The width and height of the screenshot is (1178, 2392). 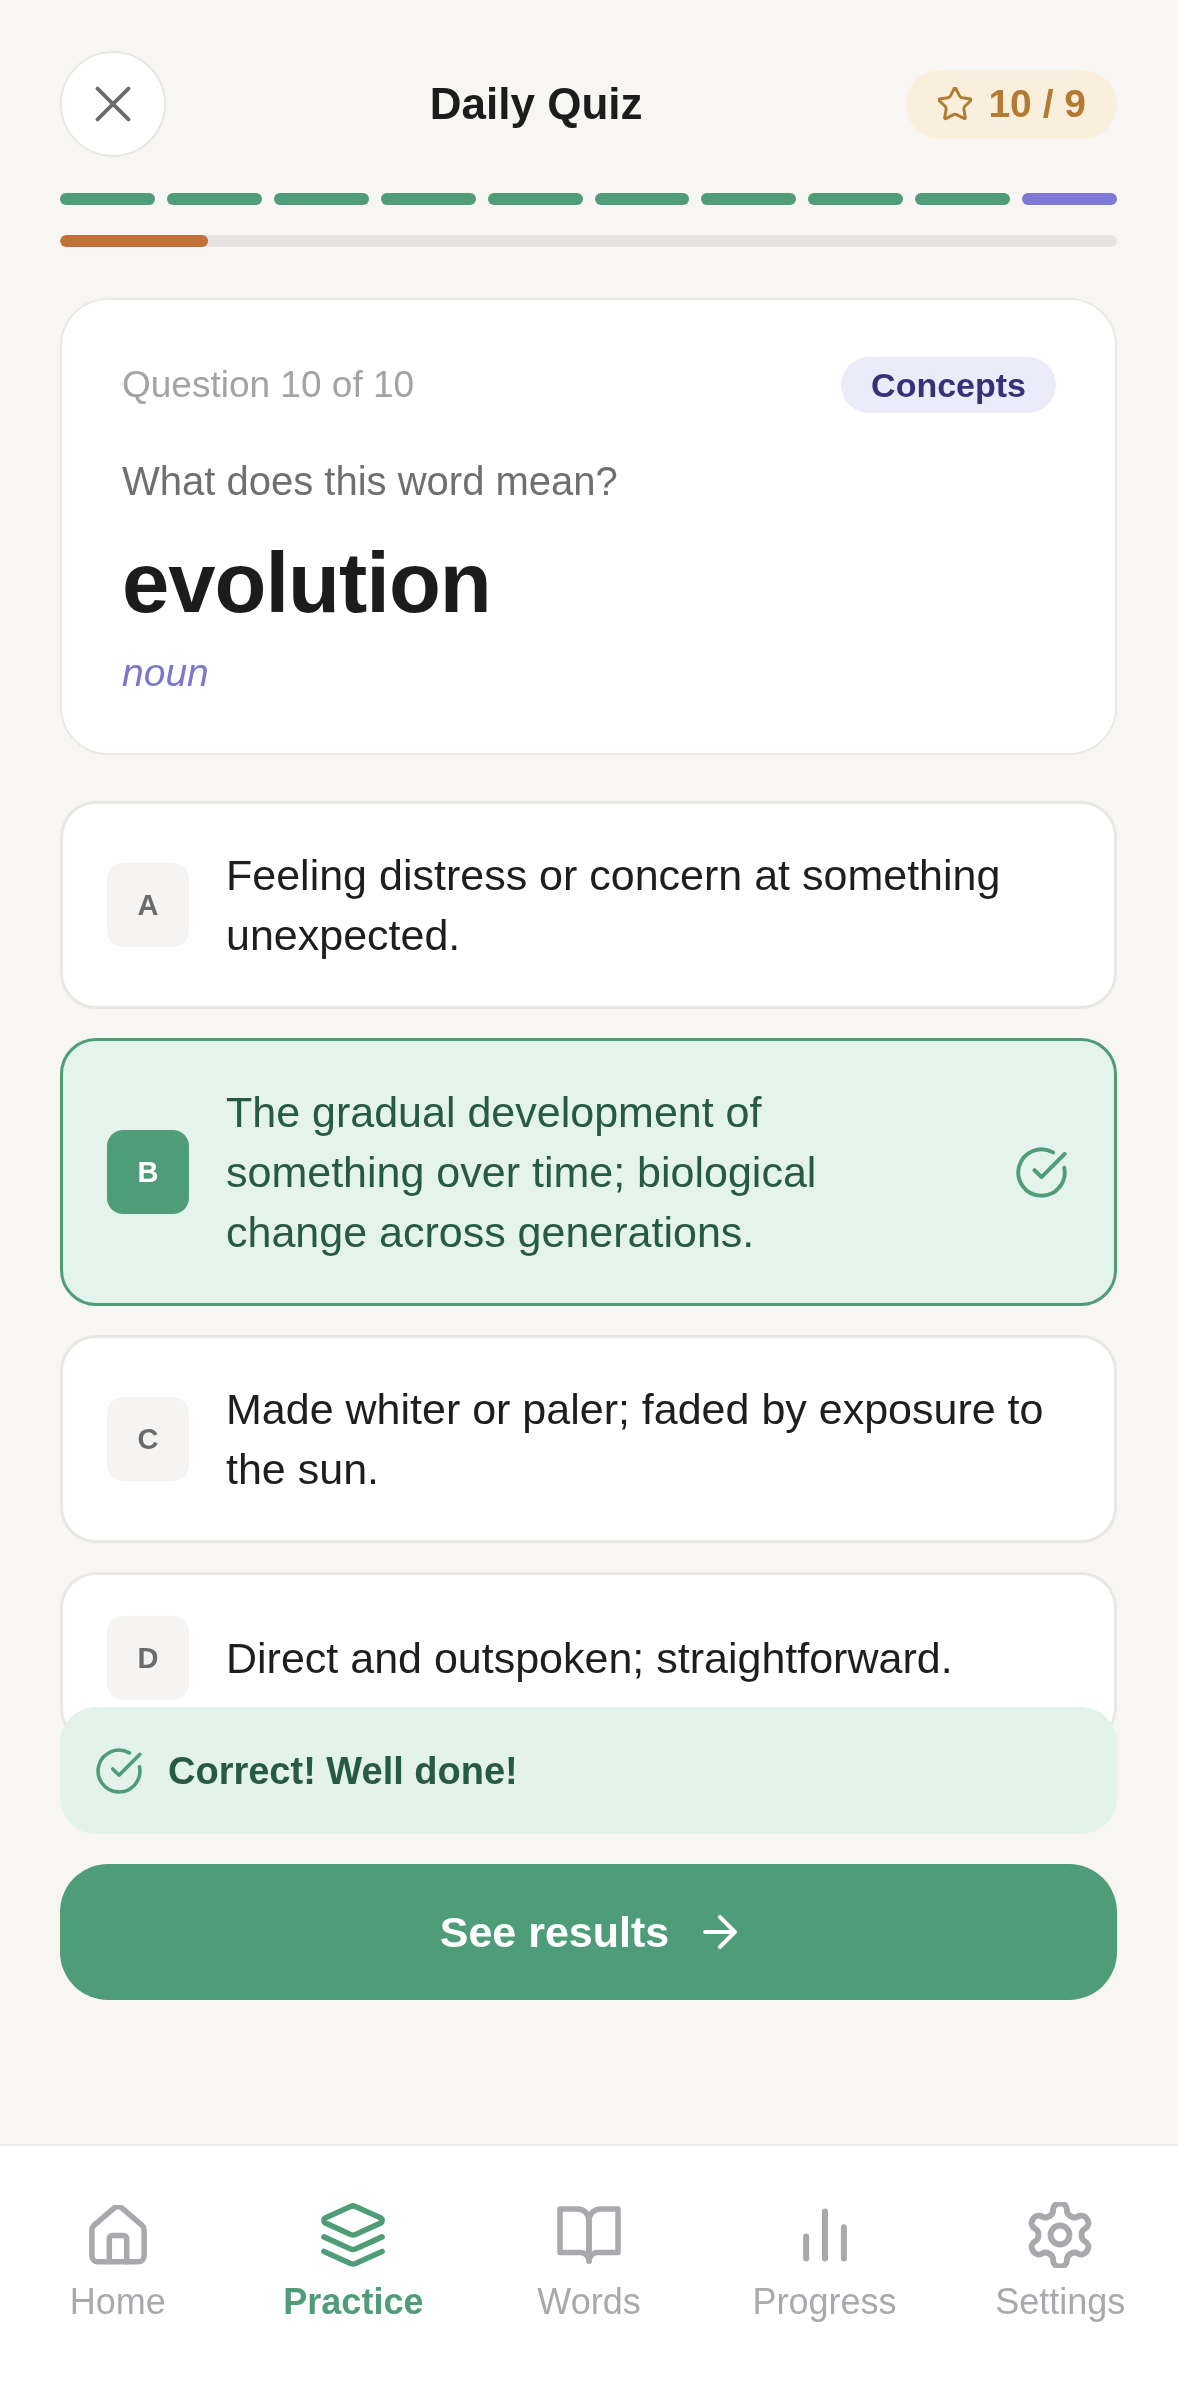 What do you see at coordinates (824, 2235) in the screenshot?
I see `bar-chart-icon` at bounding box center [824, 2235].